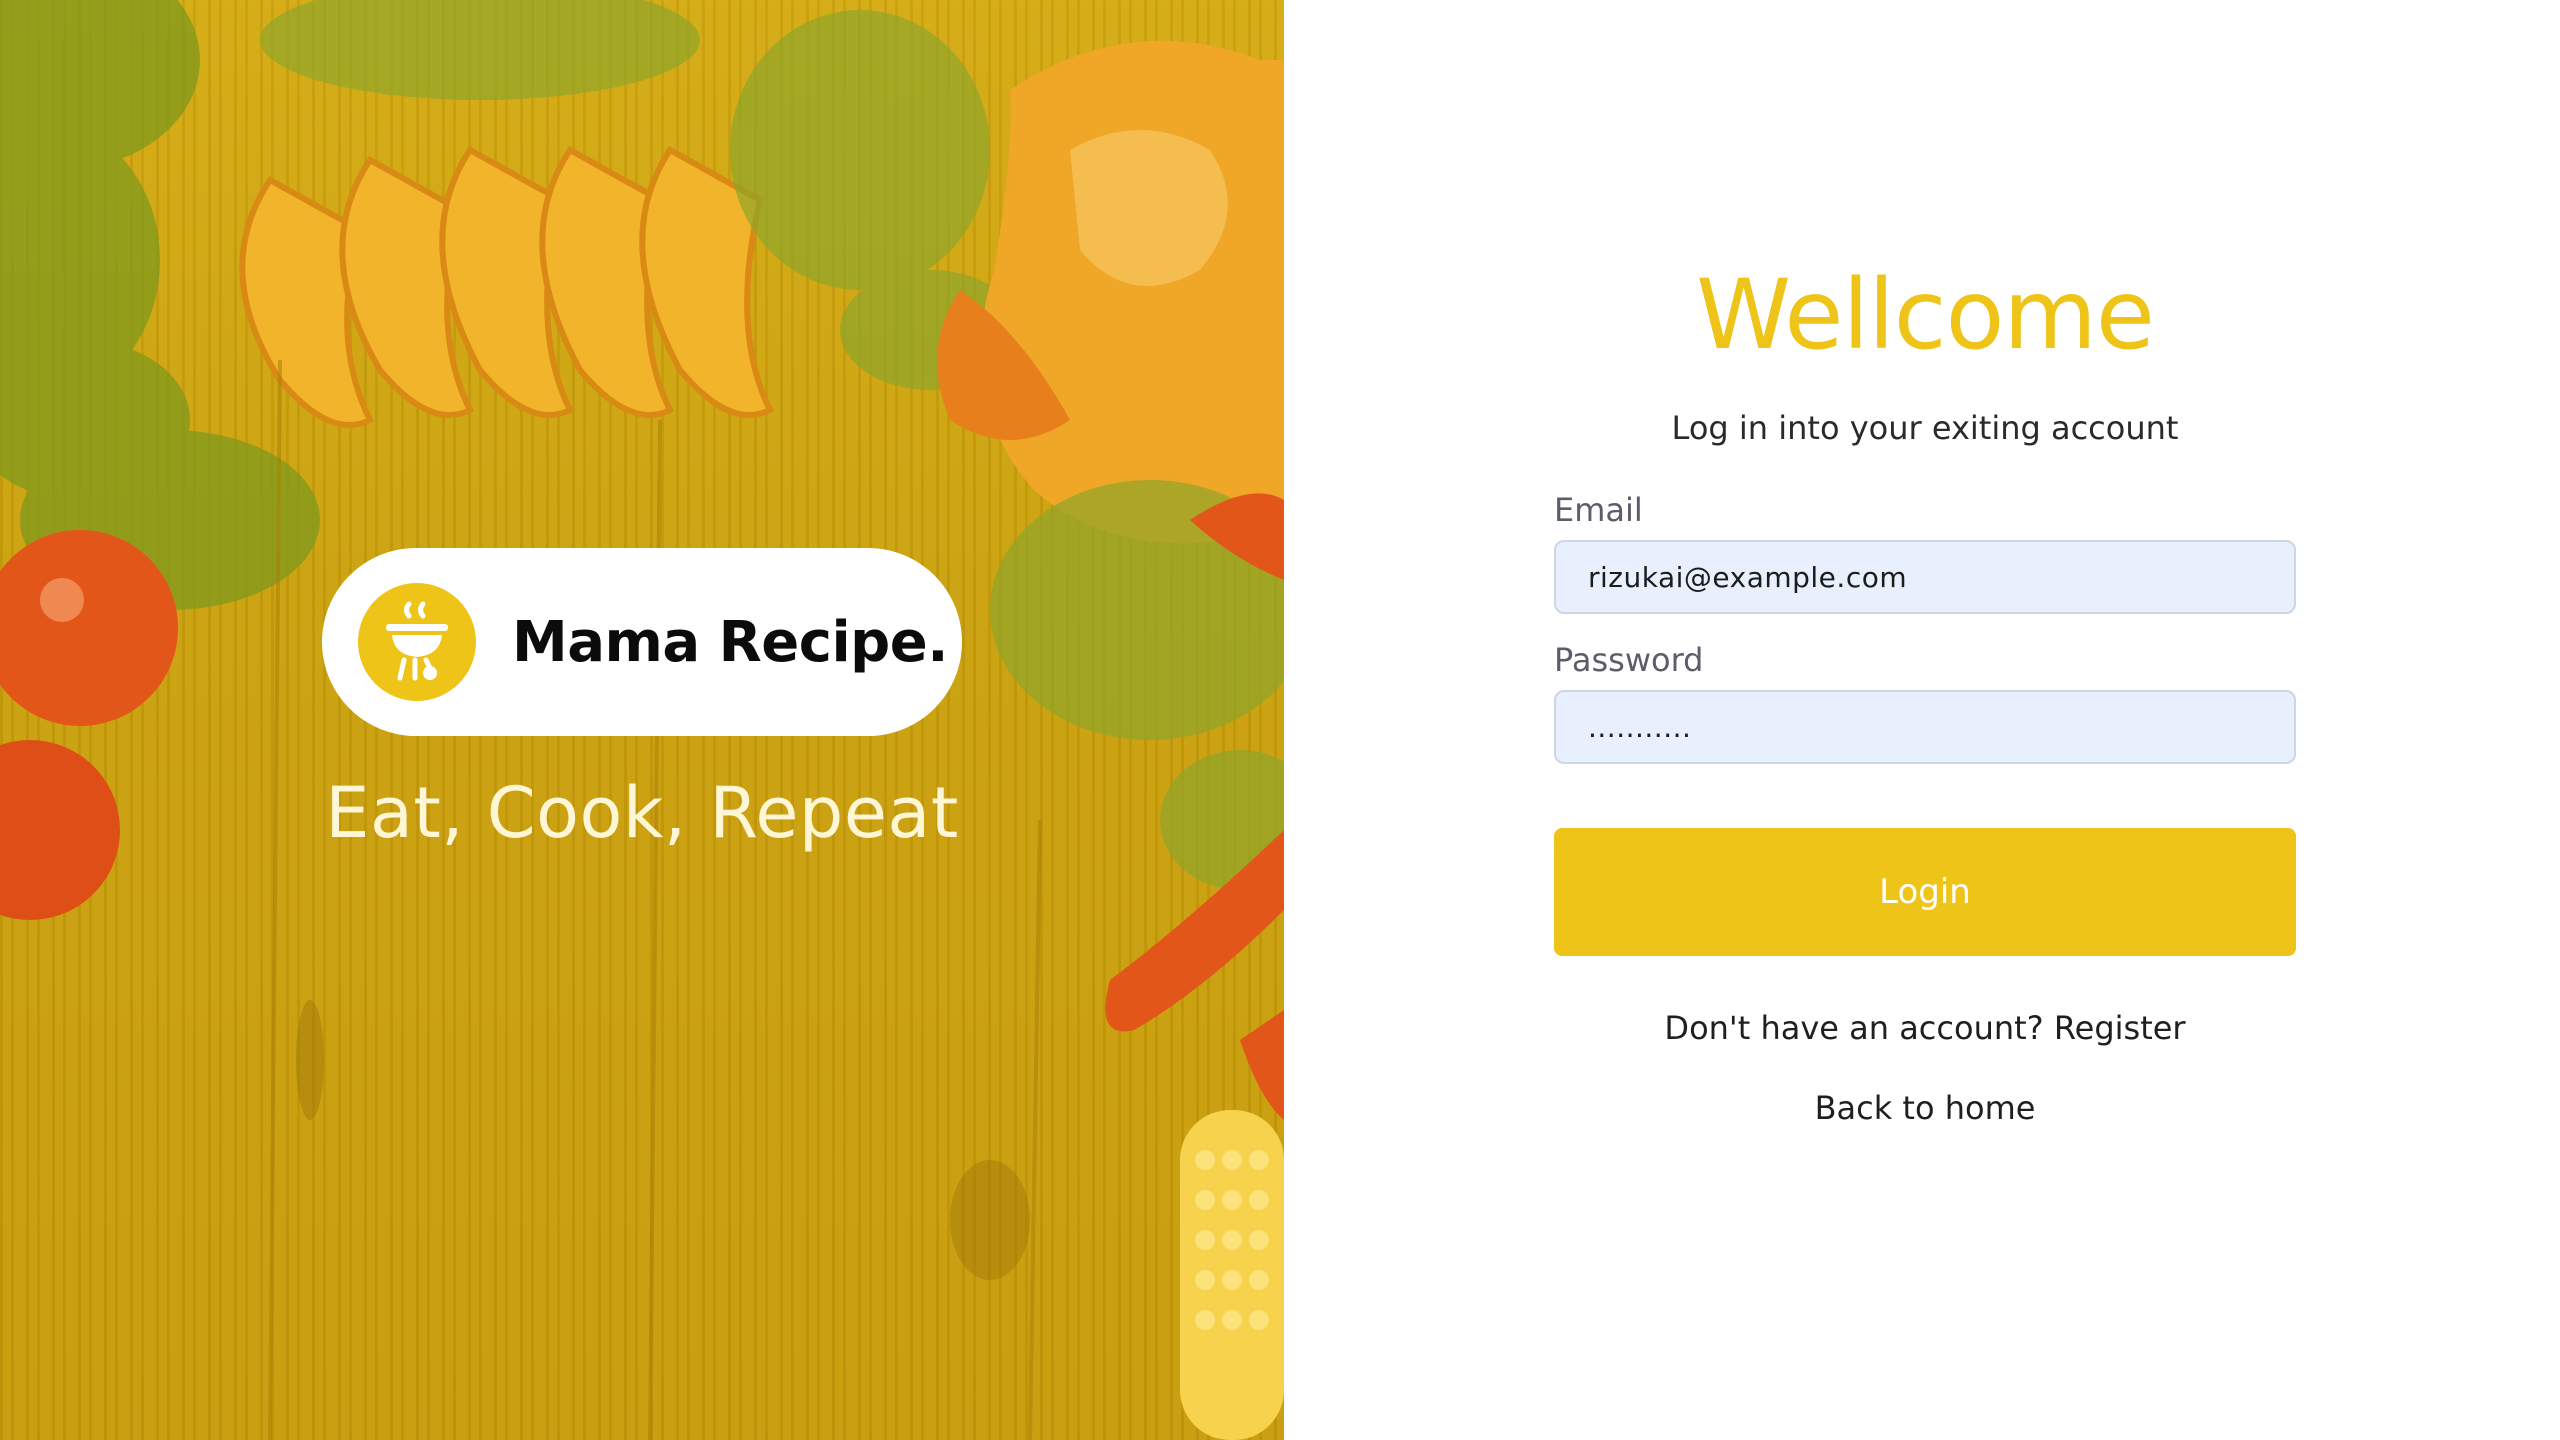  What do you see at coordinates (1854, 1028) in the screenshot?
I see `register-prompt-text: Don't have an account?` at bounding box center [1854, 1028].